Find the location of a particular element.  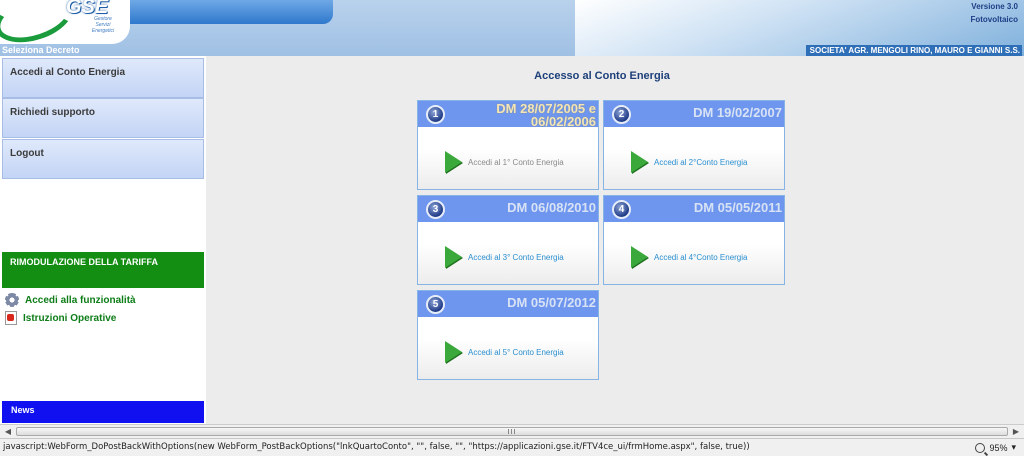

card-header: 5 DM 05/07/2012 is located at coordinates (508, 304).